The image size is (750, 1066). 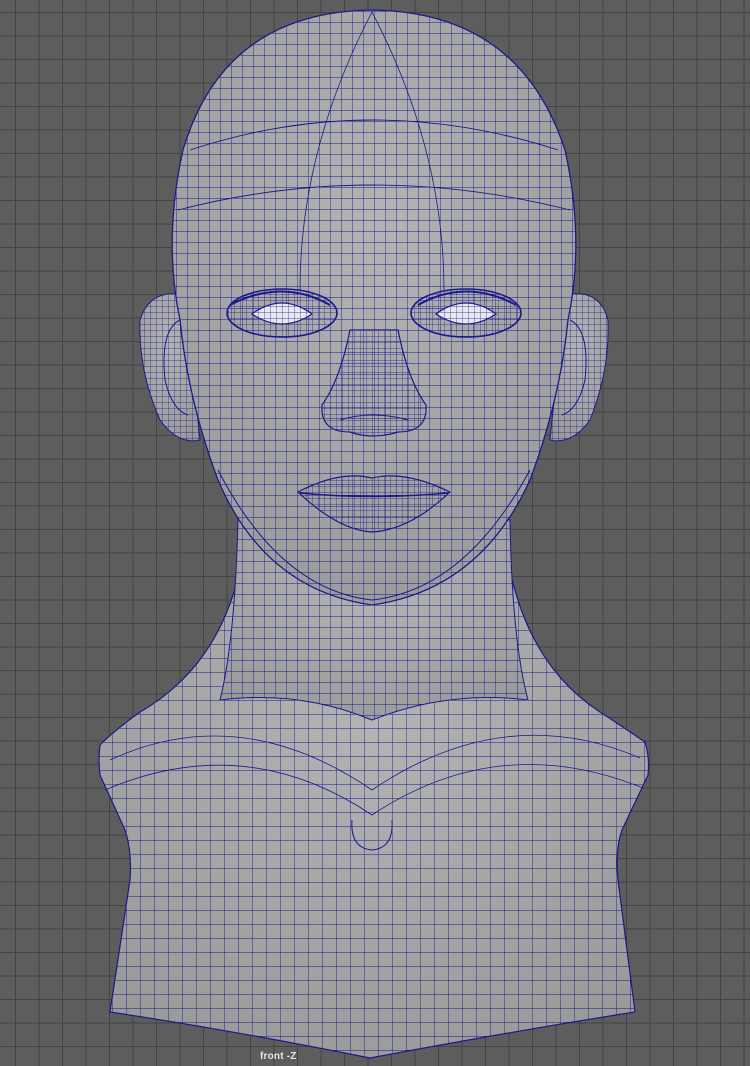 What do you see at coordinates (282, 313) in the screenshot?
I see `left-eye` at bounding box center [282, 313].